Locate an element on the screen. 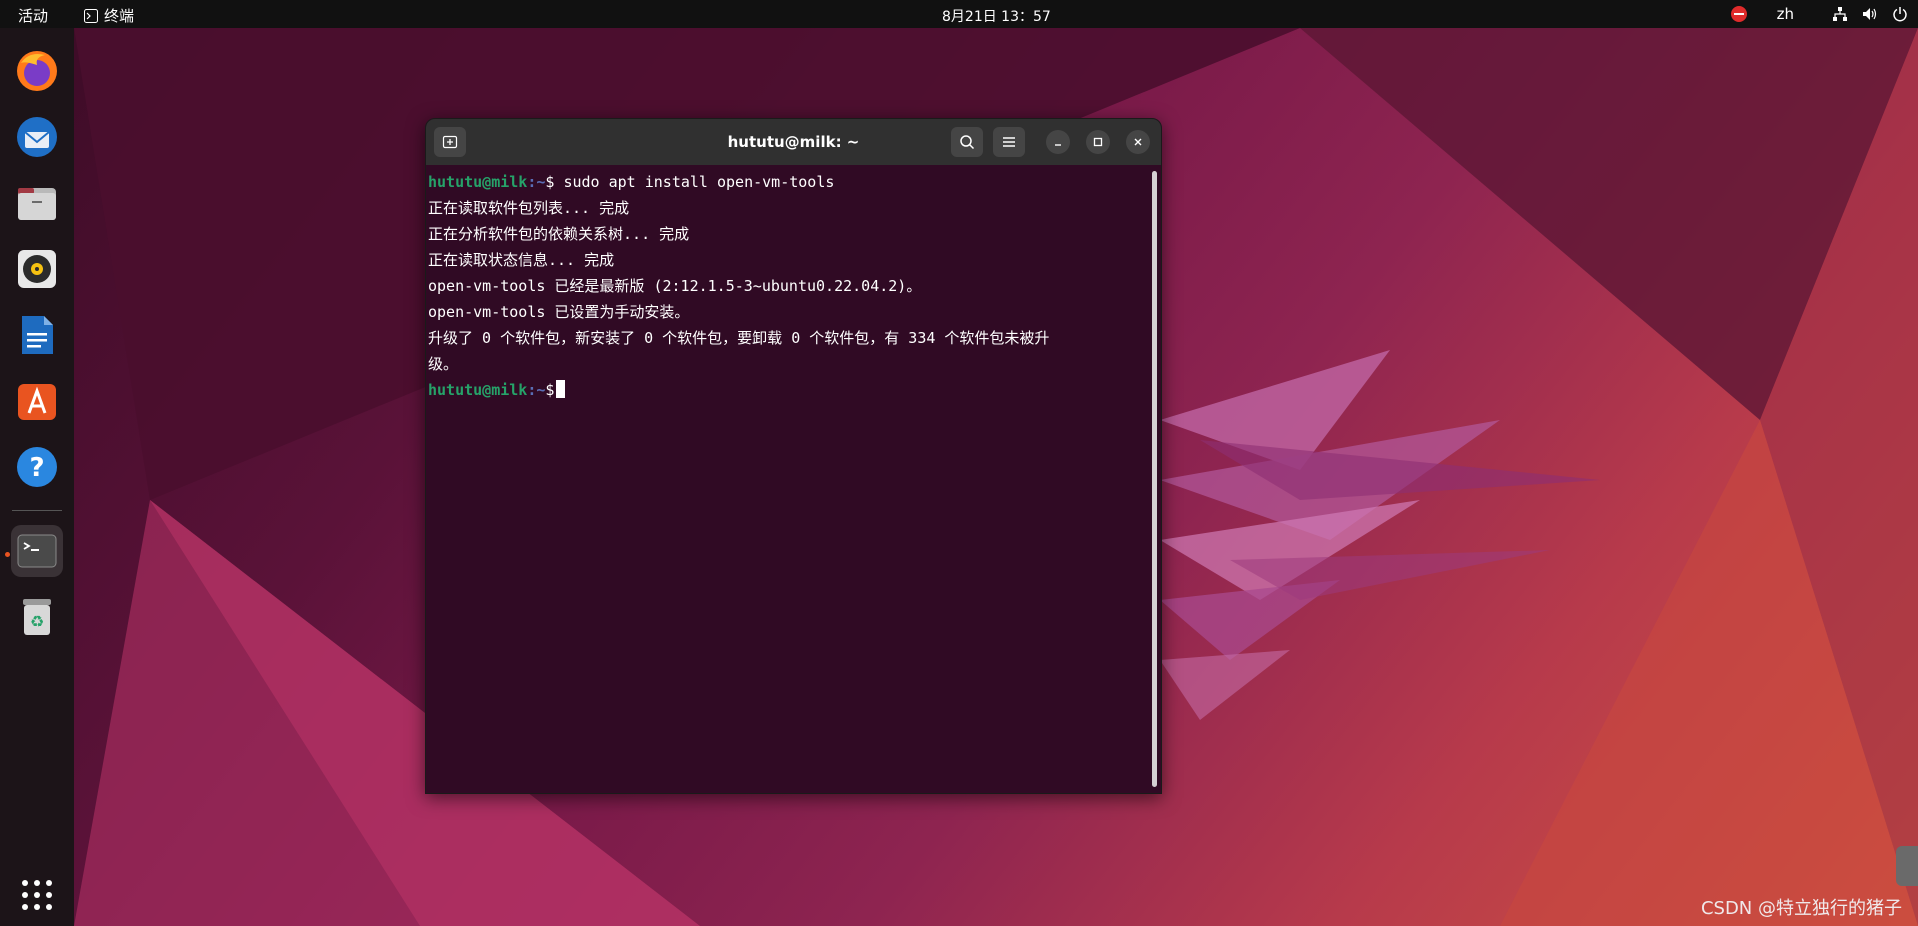  app-menu: 终端 is located at coordinates (109, 15).